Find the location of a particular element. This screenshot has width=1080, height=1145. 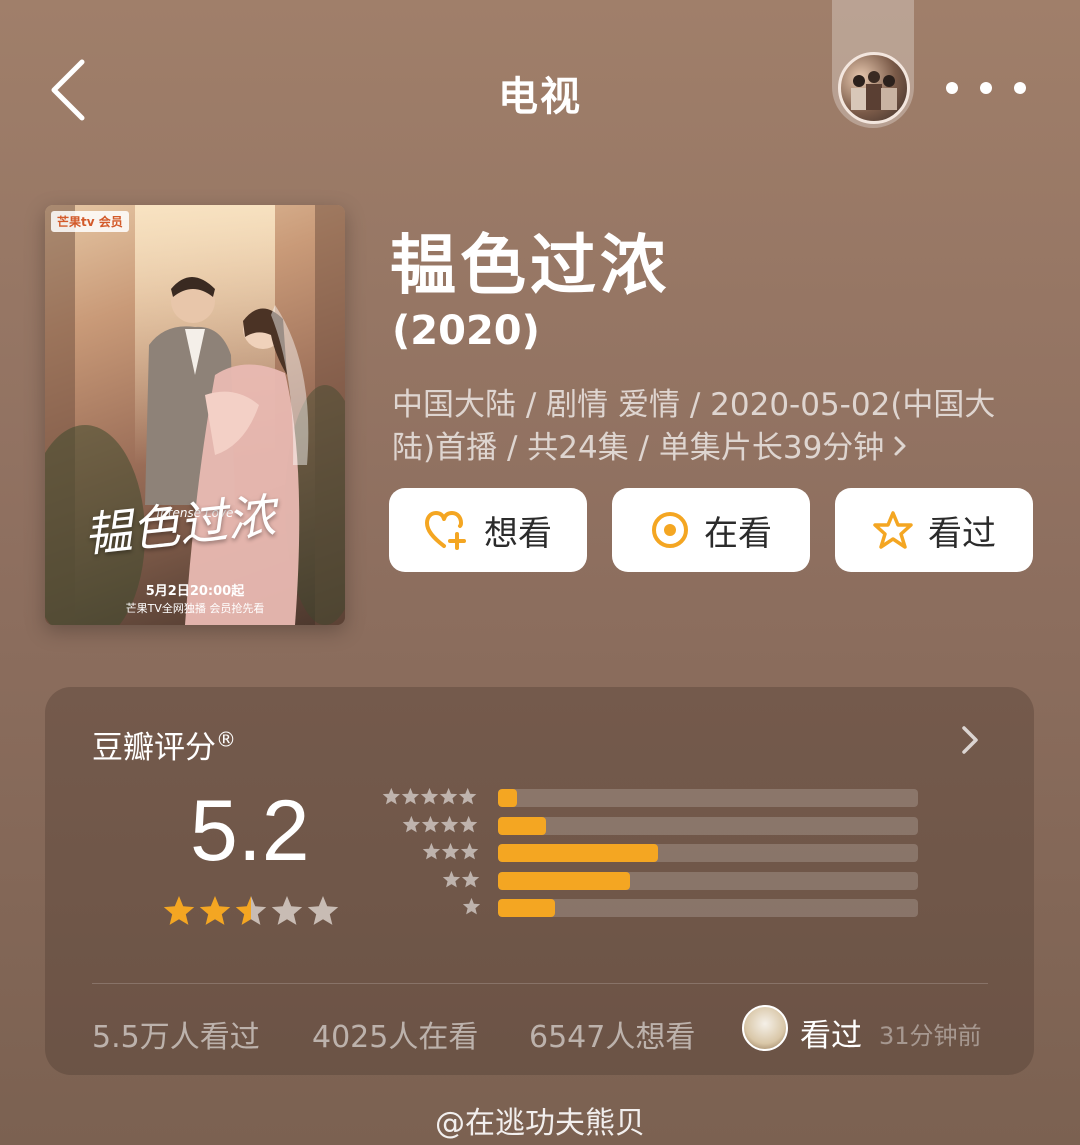

rating-distribution is located at coordinates (656, 856).